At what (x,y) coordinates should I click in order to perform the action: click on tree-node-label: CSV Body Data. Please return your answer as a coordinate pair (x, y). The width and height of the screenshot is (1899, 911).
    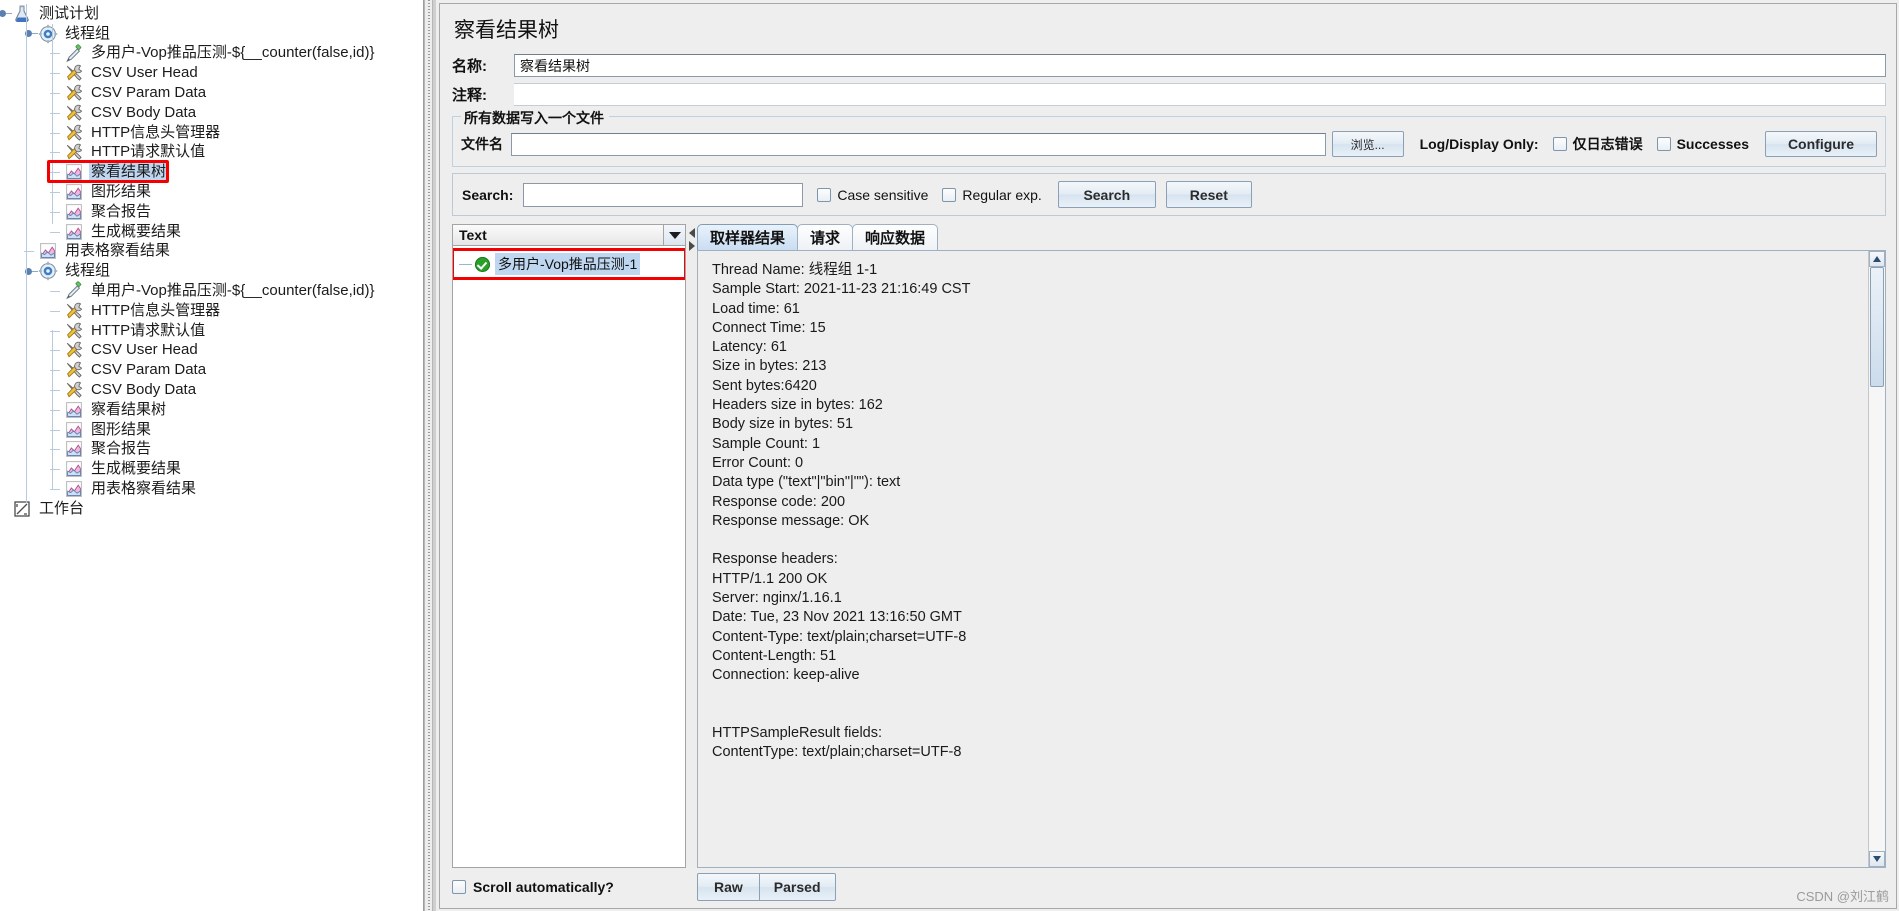
    Looking at the image, I should click on (144, 112).